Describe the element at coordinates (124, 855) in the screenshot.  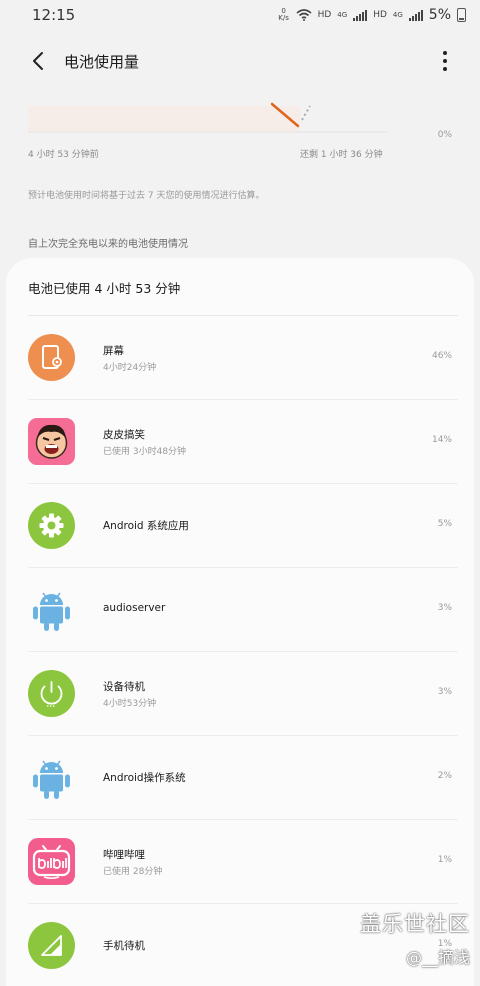
I see `app-name: 哔哩哔哩` at that location.